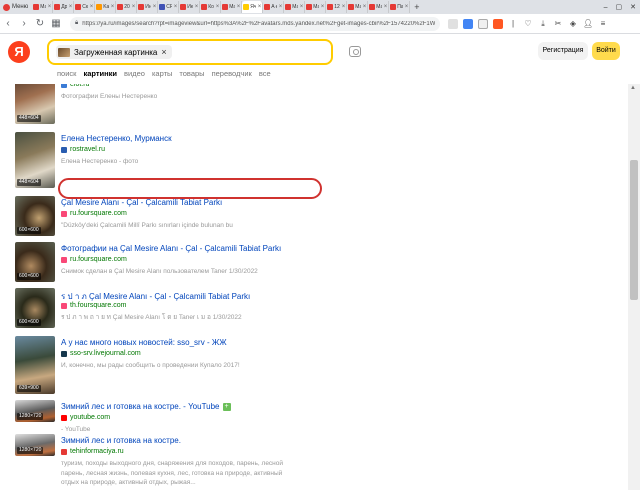 This screenshot has height=490, width=640. What do you see at coordinates (101, 353) in the screenshot?
I see `result-site-link: sso-srv.livejournal.com` at bounding box center [101, 353].